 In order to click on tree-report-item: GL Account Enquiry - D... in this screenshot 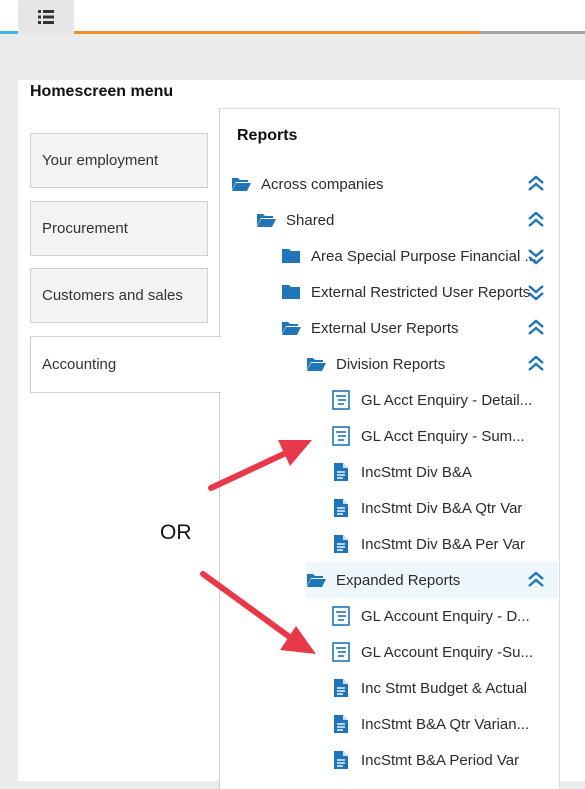, I will do `click(435, 616)`.